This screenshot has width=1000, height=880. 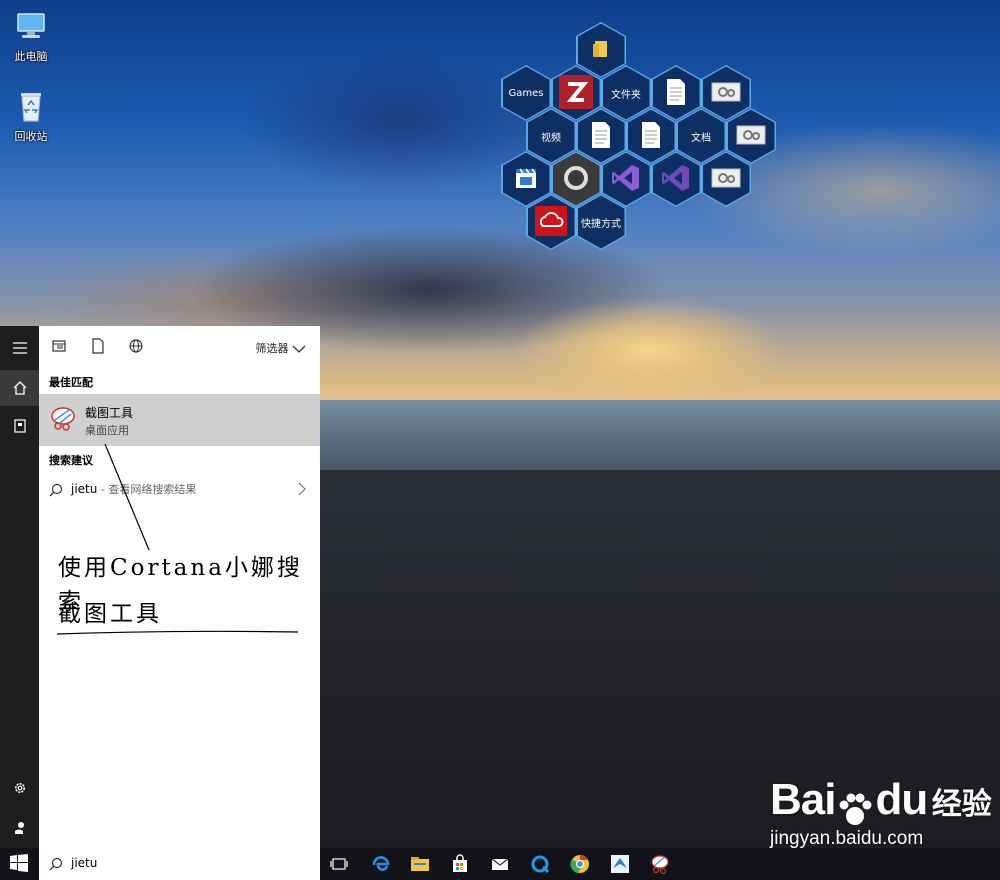 I want to click on clapperboard-icon, so click(x=526, y=179).